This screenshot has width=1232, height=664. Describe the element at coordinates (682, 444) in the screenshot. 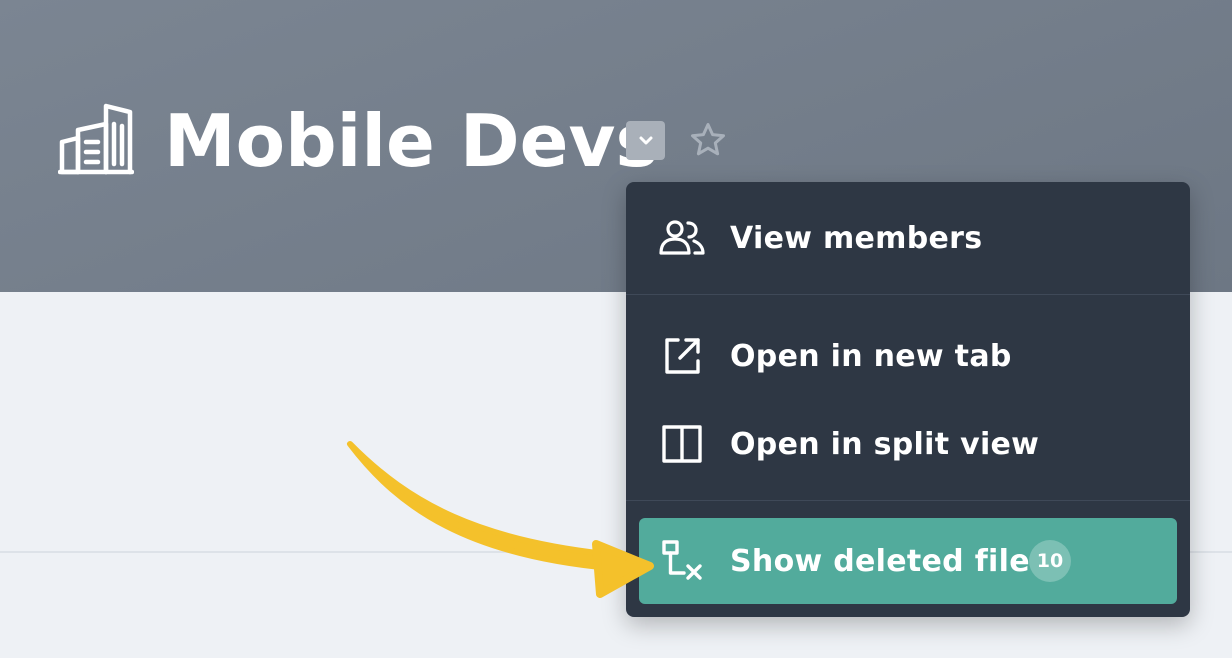

I see `split-view-icon` at that location.